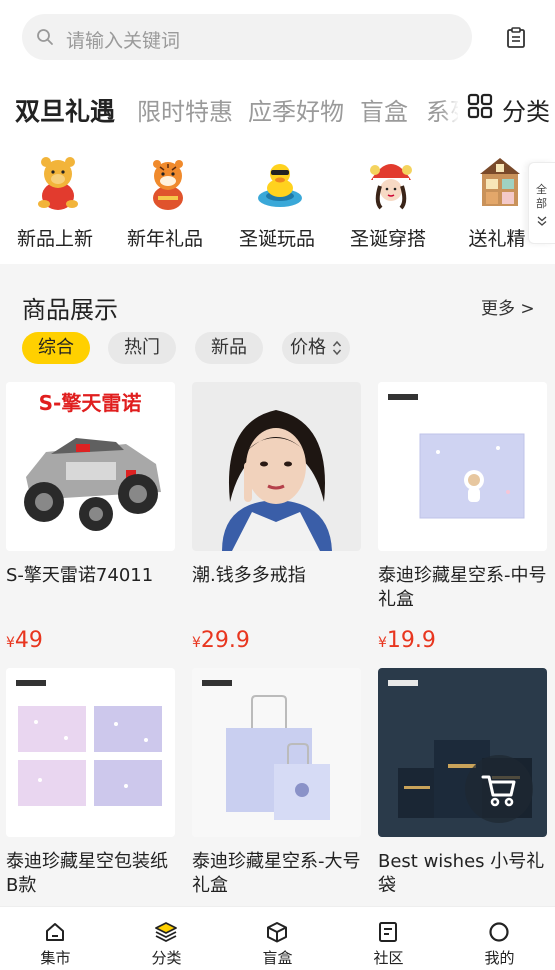 The width and height of the screenshot is (555, 970). I want to click on product-card: 泰迪珍藏星空包装纸B款, so click(90, 787).